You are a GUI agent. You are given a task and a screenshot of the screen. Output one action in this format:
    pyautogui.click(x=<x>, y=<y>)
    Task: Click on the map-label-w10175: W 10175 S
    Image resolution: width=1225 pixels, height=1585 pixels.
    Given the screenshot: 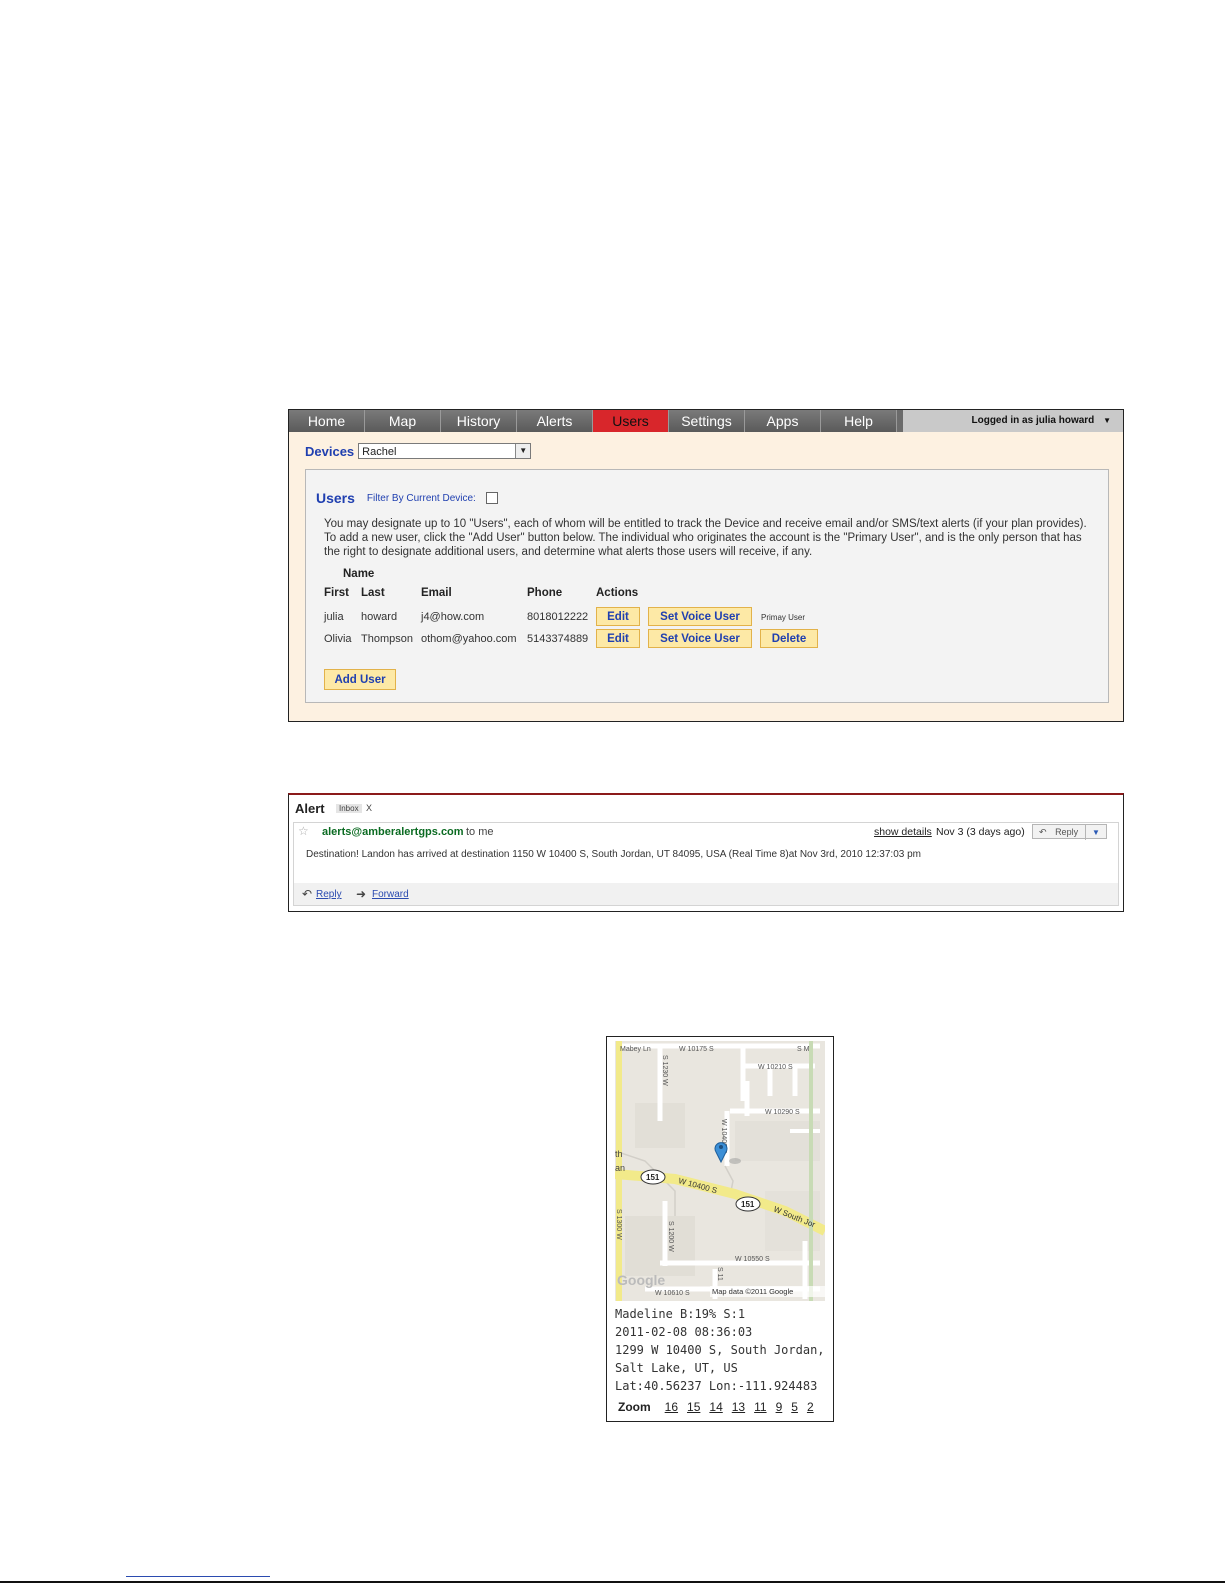 What is the action you would take?
    pyautogui.click(x=696, y=1049)
    